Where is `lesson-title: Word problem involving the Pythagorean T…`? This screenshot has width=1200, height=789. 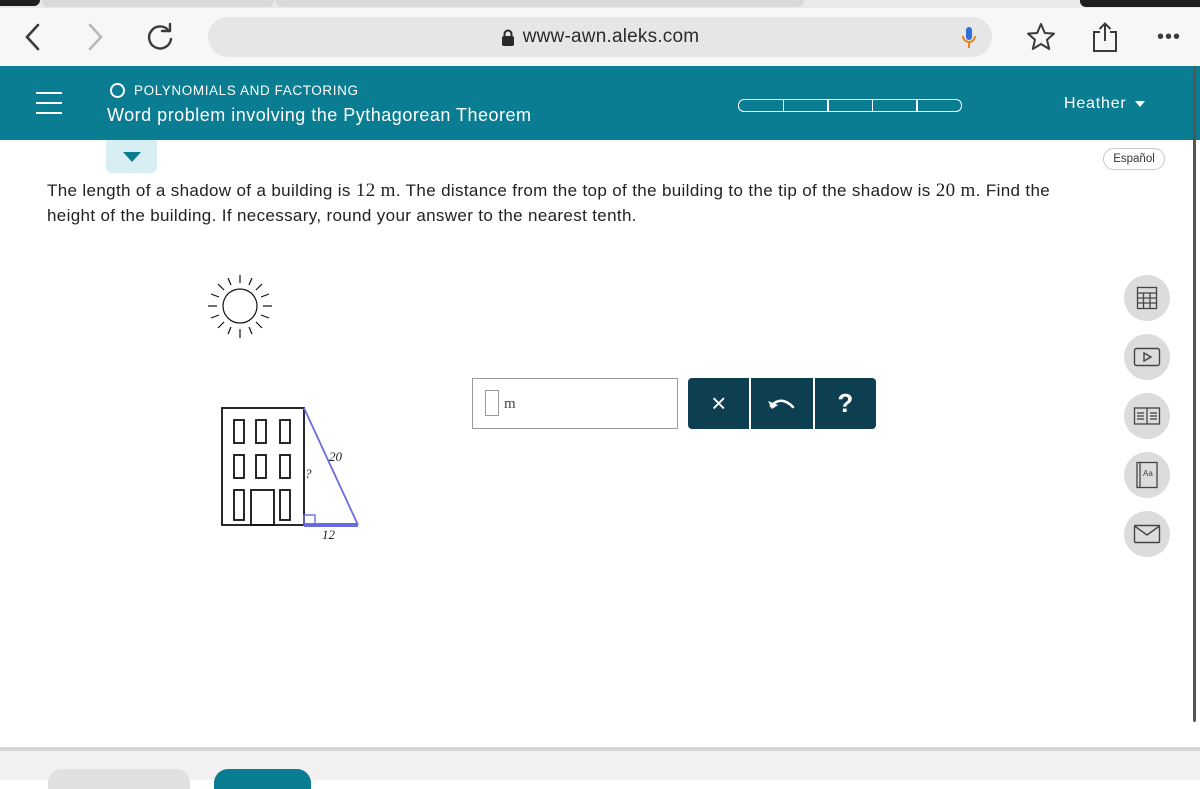
lesson-title: Word problem involving the Pythagorean T… is located at coordinates (319, 115).